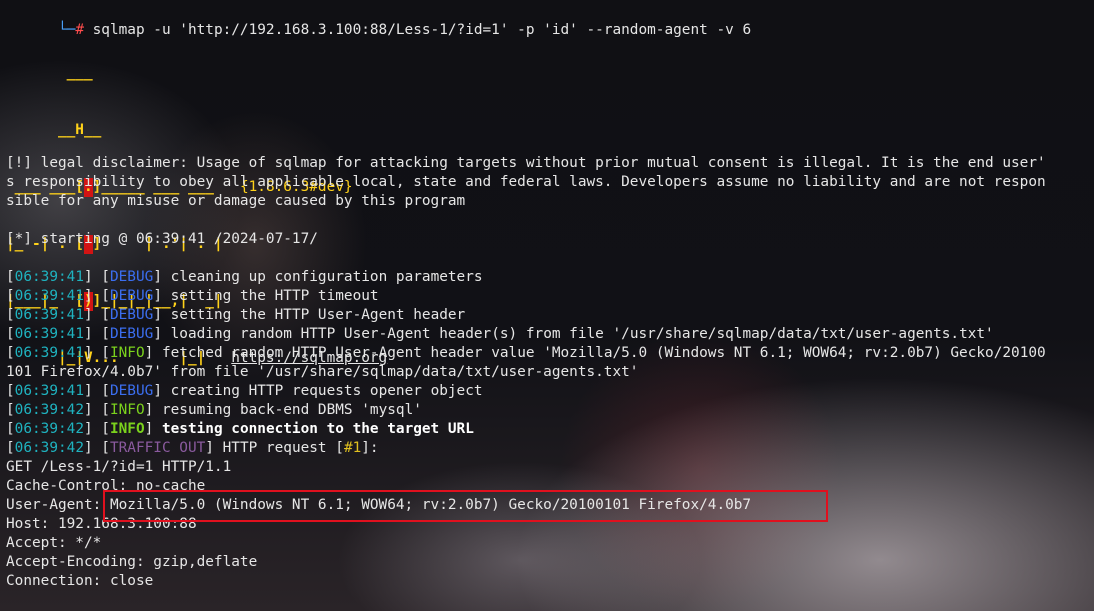 Image resolution: width=1094 pixels, height=611 pixels. I want to click on request-line: Connection: close, so click(80, 581).